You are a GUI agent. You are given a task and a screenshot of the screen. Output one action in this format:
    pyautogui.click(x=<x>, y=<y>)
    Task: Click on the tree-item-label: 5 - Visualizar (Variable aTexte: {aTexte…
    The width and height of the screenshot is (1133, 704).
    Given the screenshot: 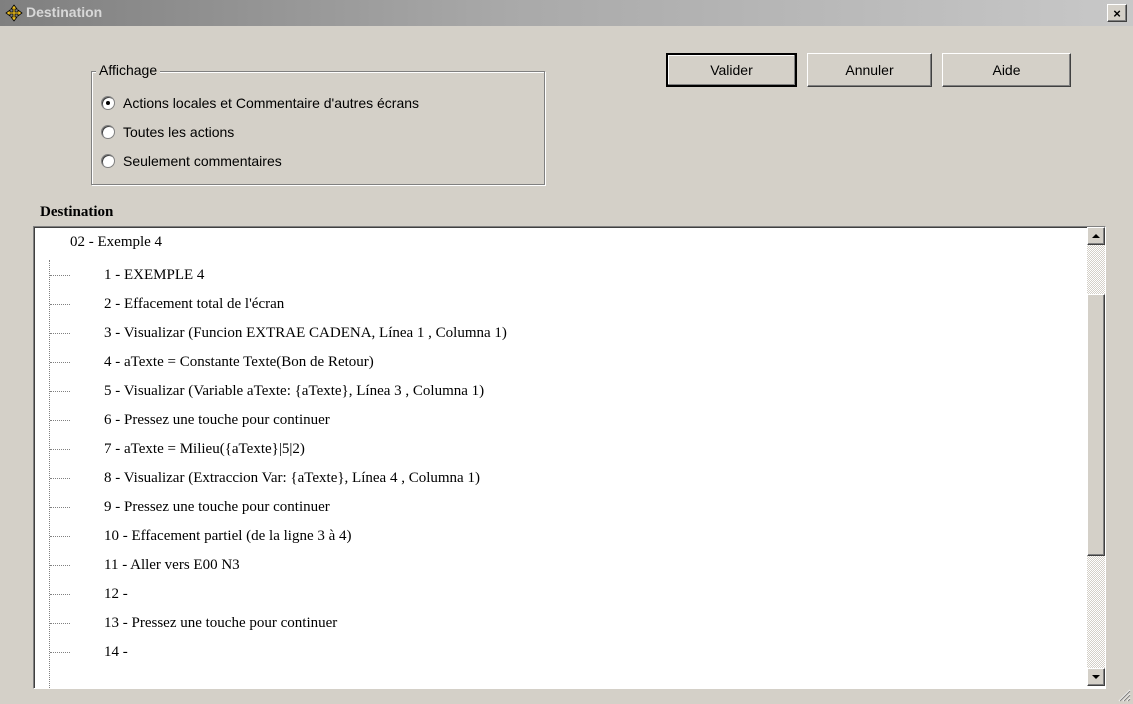 What is the action you would take?
    pyautogui.click(x=294, y=390)
    